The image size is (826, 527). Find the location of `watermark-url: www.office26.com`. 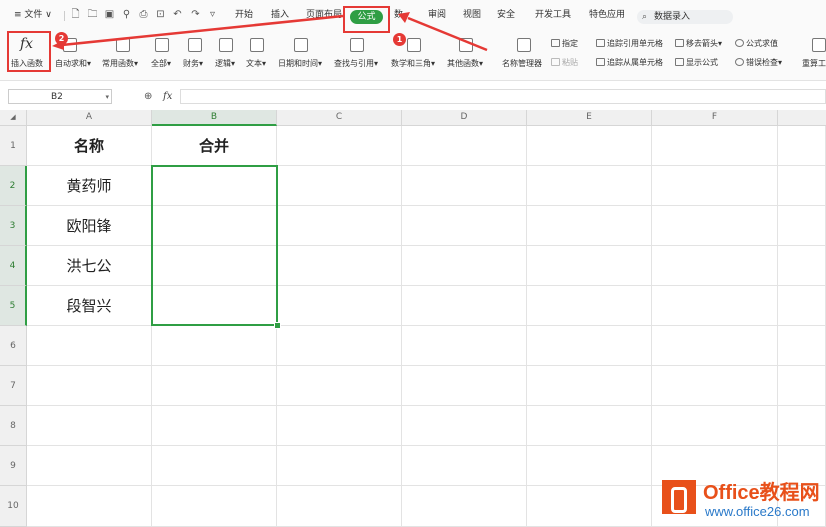

watermark-url: www.office26.com is located at coordinates (757, 511).